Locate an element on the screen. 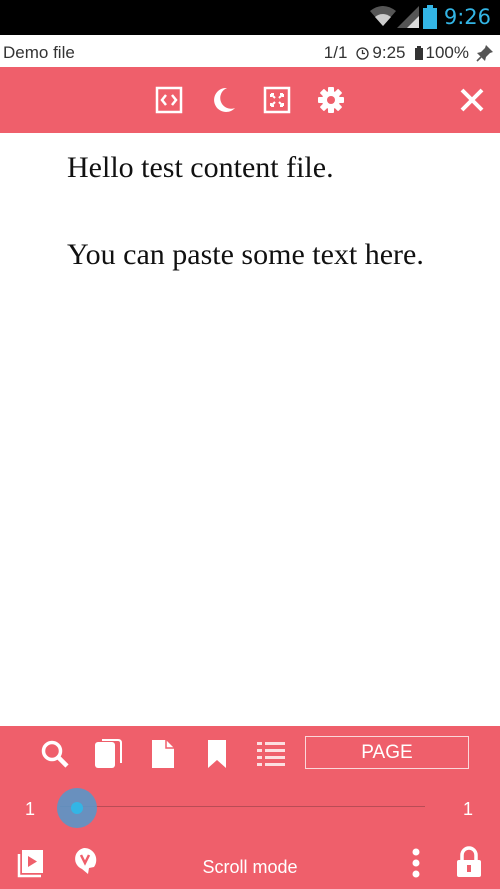 Image resolution: width=500 pixels, height=889 pixels. fullscreen-icon is located at coordinates (277, 100).